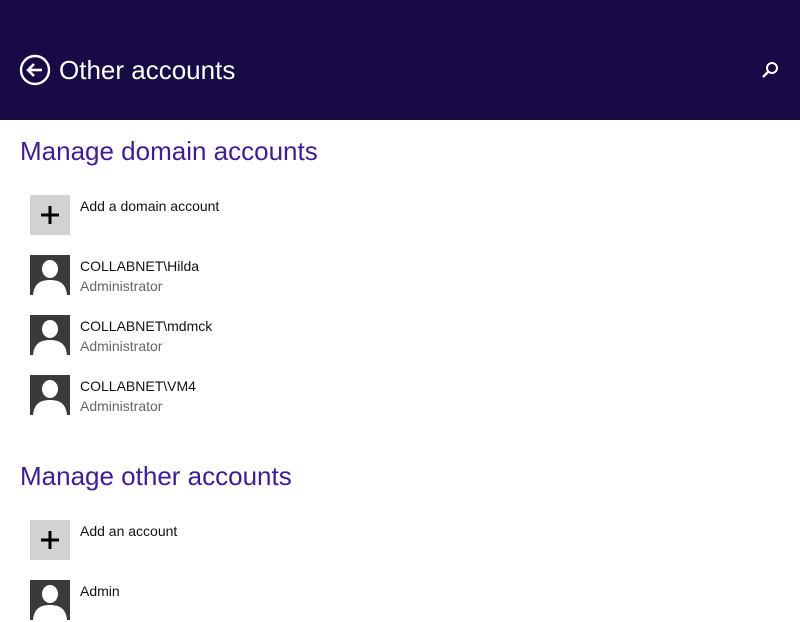 This screenshot has height=622, width=800. I want to click on account-name: Admin, so click(100, 591).